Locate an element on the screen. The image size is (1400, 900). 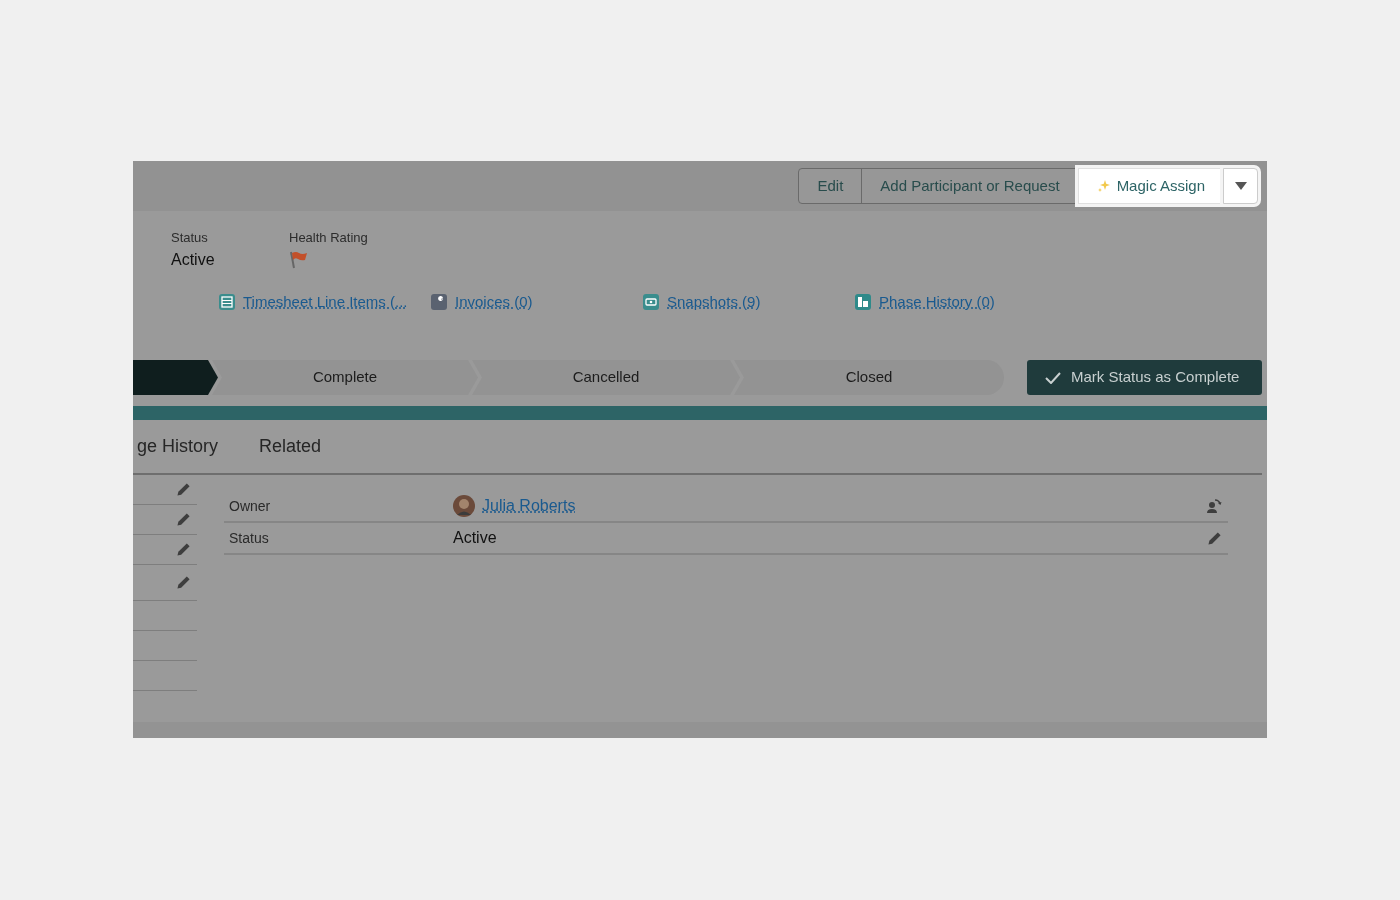
dropdown-button is located at coordinates (1240, 186).